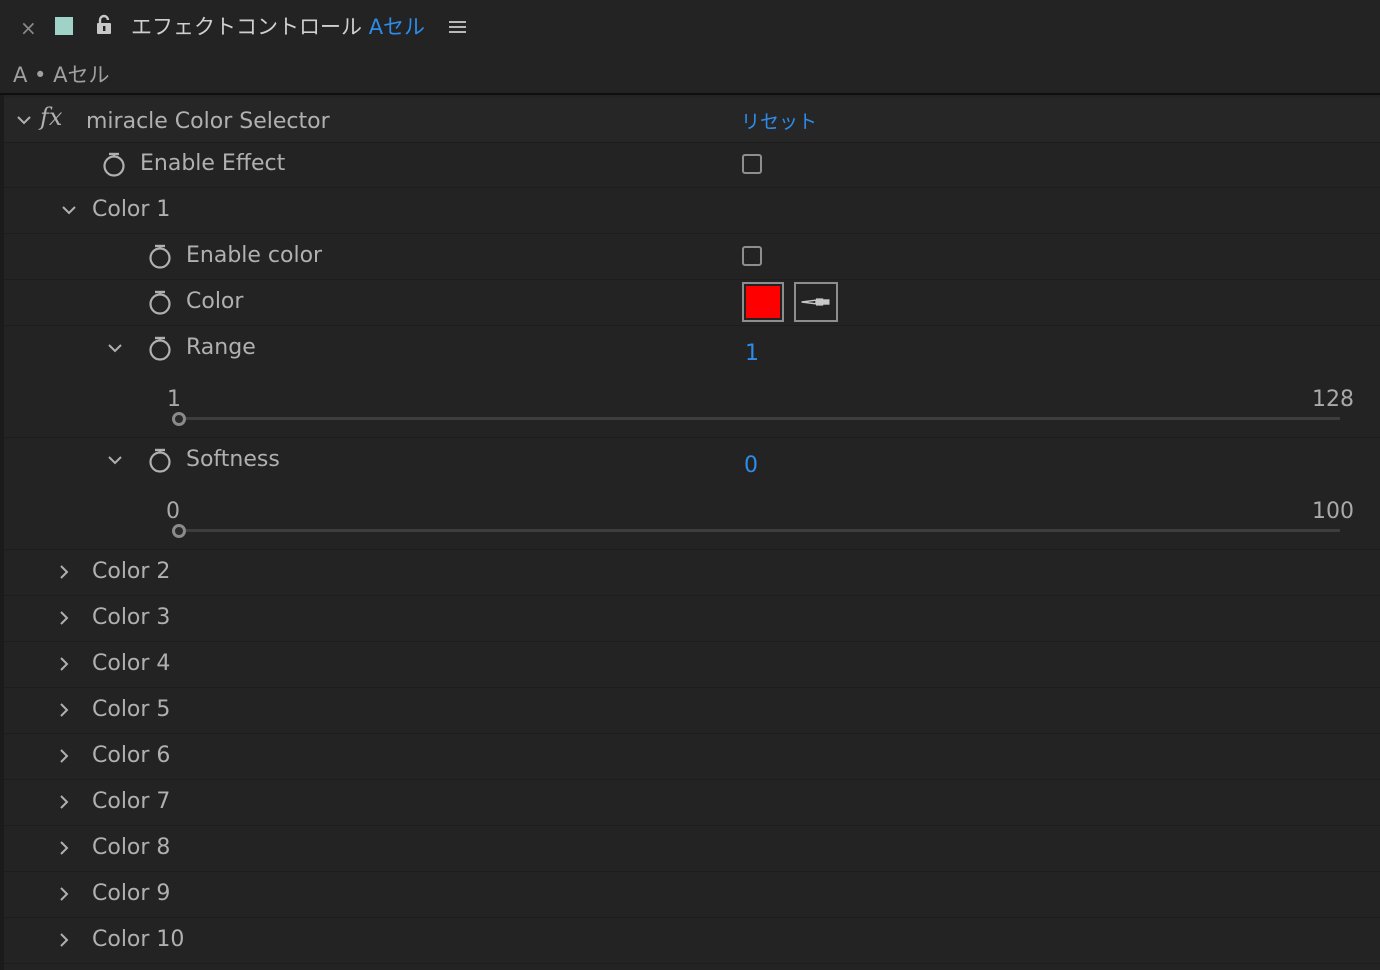  I want to click on softness-value: 0, so click(751, 466).